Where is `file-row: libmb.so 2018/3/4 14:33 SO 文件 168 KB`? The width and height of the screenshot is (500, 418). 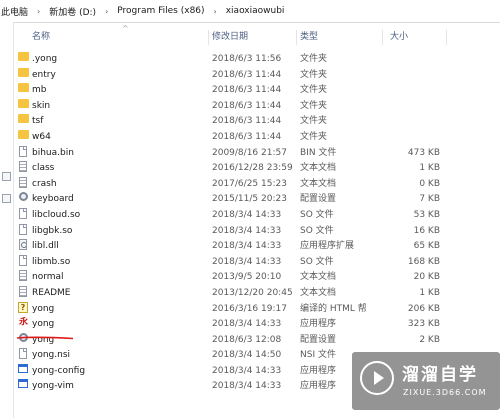
file-row: libmb.so 2018/3/4 14:33 SO 文件 168 KB is located at coordinates (257, 262).